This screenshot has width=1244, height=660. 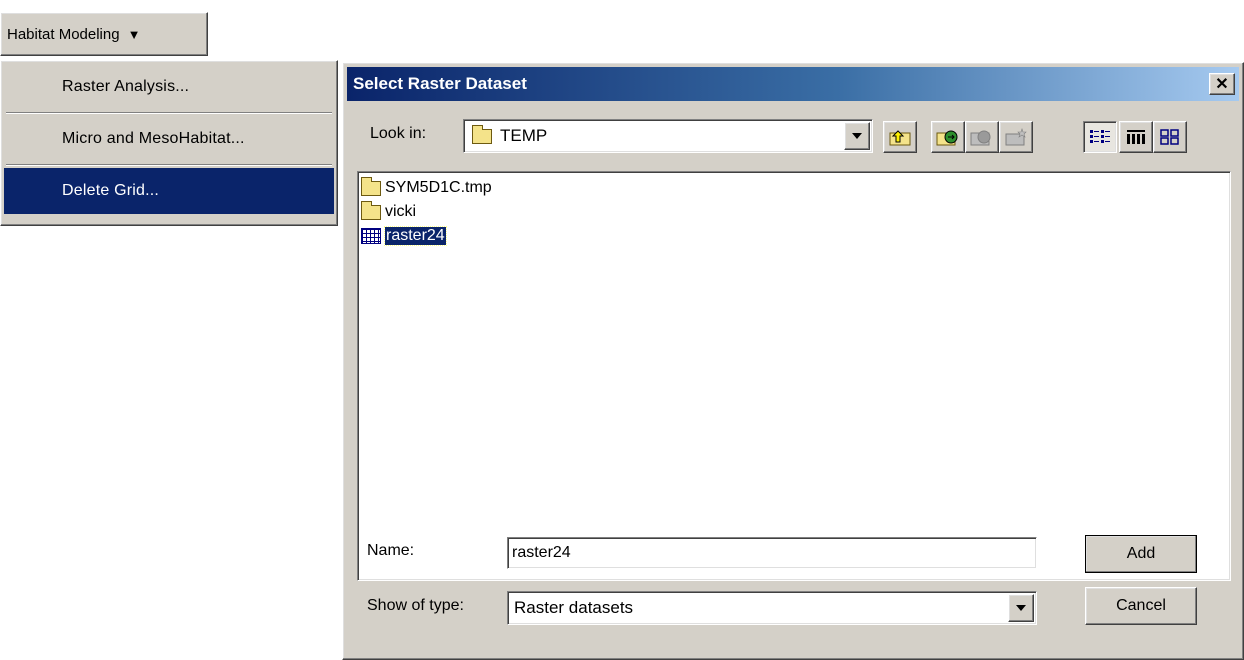 I want to click on name-label: Name:, so click(x=391, y=550).